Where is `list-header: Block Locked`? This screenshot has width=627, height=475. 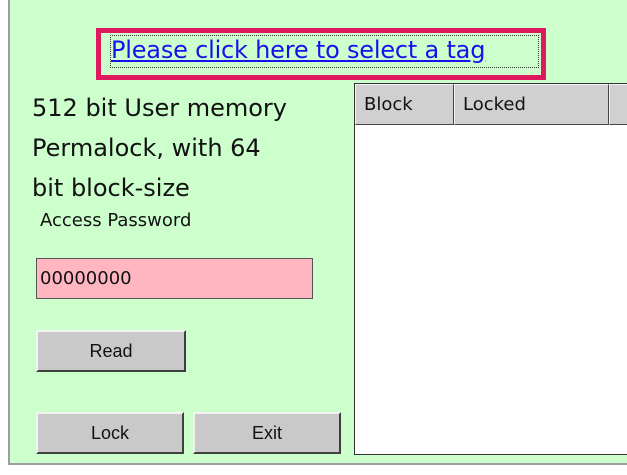 list-header: Block Locked is located at coordinates (491, 104).